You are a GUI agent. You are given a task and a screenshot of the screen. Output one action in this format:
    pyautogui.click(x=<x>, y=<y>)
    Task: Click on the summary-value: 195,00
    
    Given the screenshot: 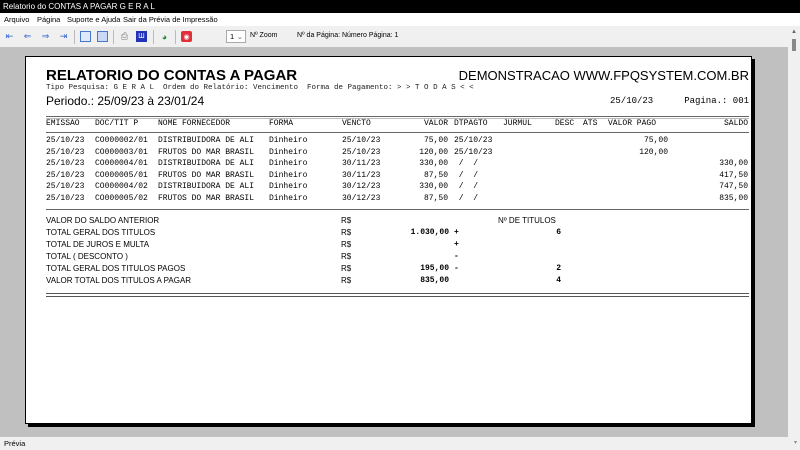 What is the action you would take?
    pyautogui.click(x=434, y=268)
    